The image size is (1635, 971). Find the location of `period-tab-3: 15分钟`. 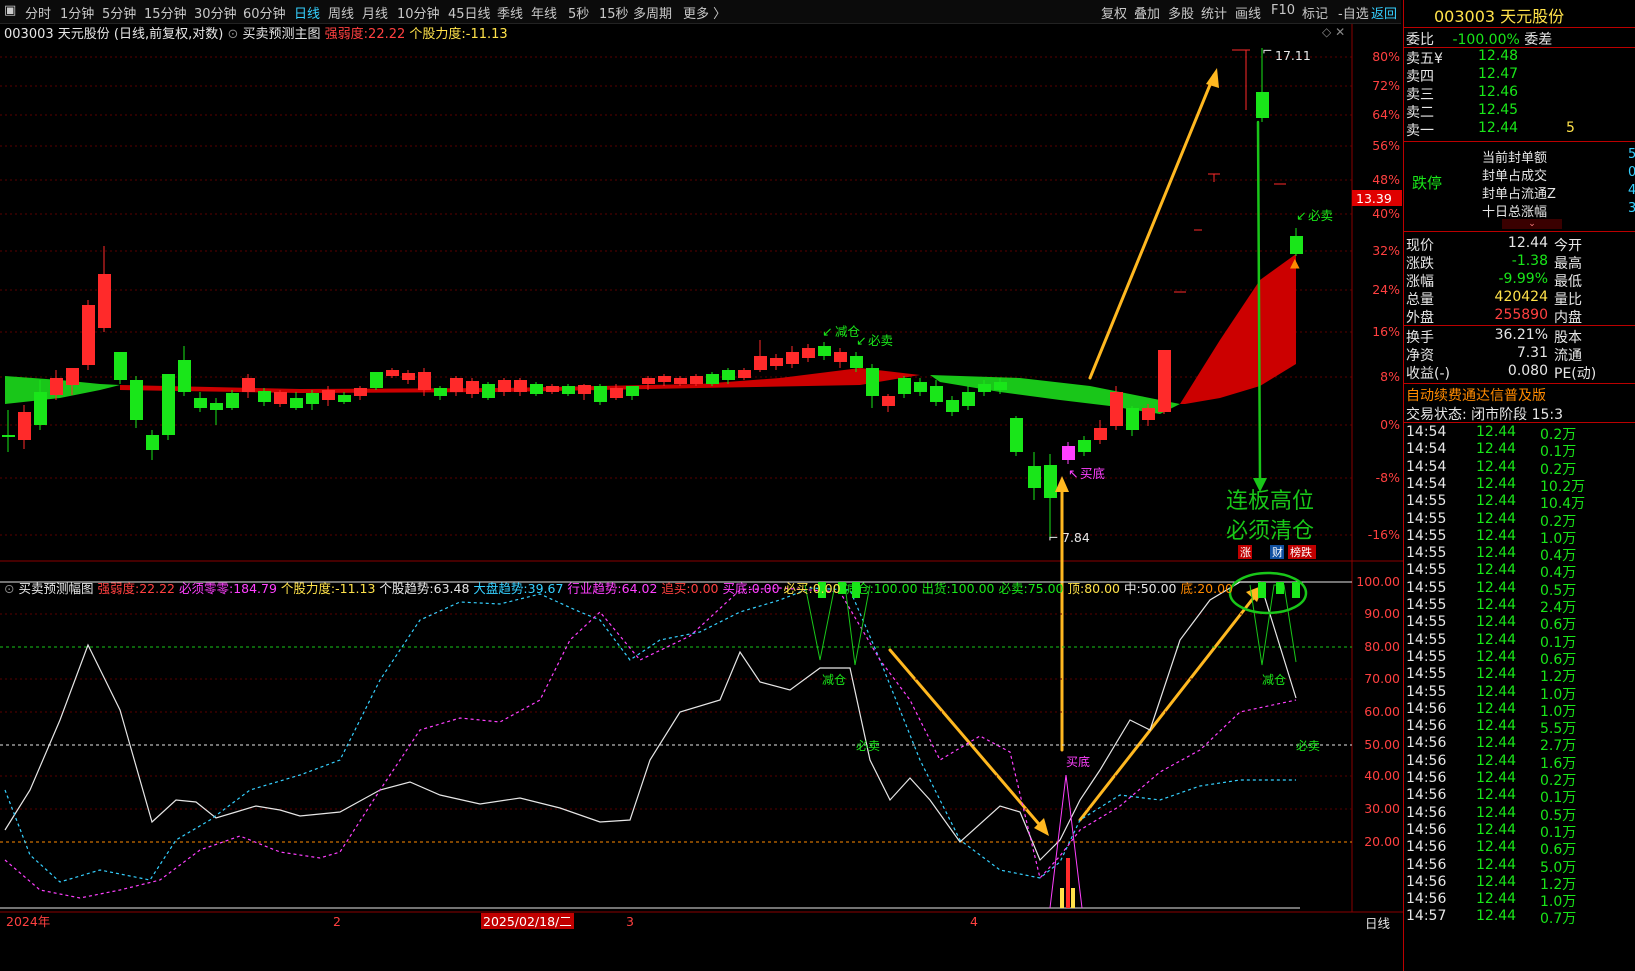

period-tab-3: 15分钟 is located at coordinates (165, 12).